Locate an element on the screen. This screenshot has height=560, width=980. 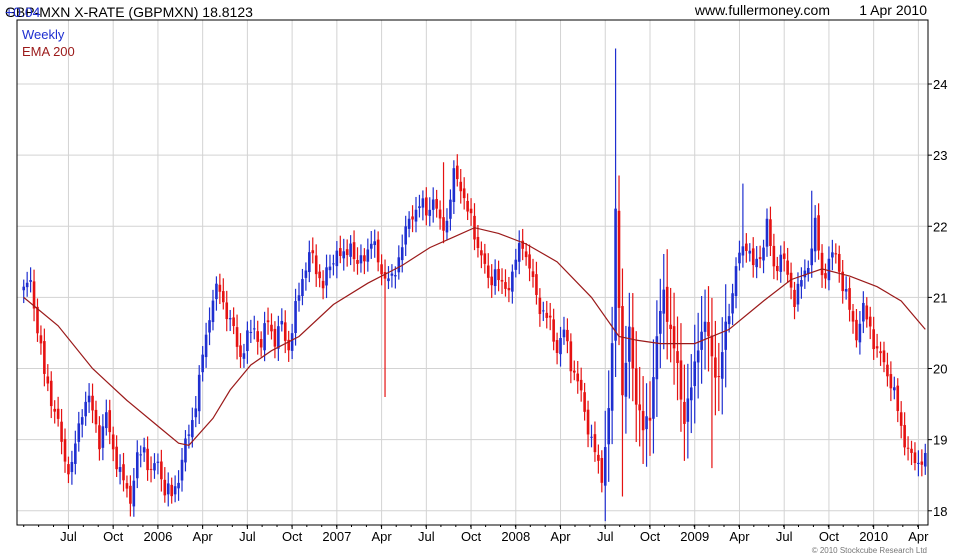
x-tick-label: 2008 is located at coordinates (515, 536).